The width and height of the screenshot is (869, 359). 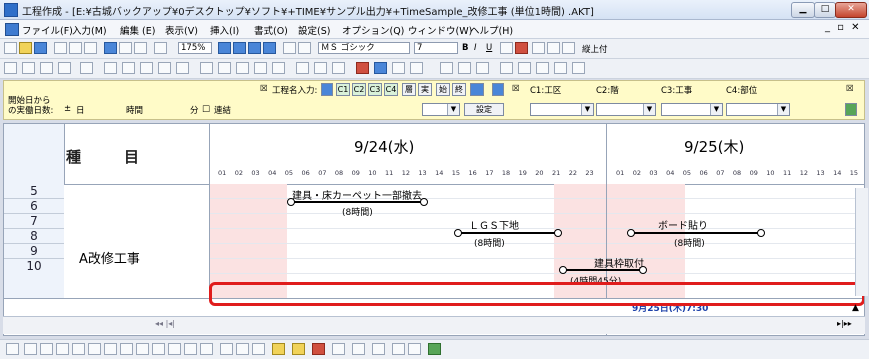 I want to click on right-arrow-icon, so click(x=174, y=349).